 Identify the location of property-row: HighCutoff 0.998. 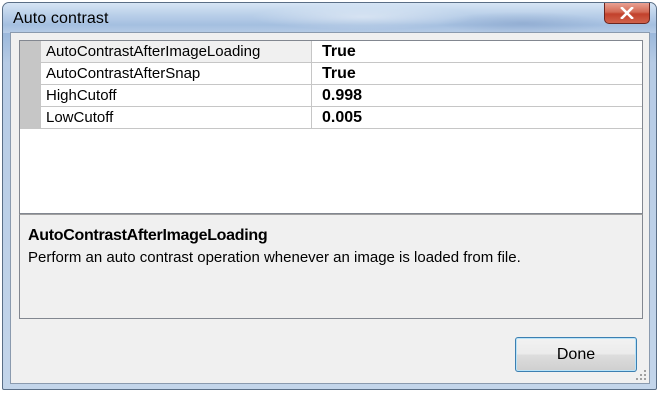
(331, 96).